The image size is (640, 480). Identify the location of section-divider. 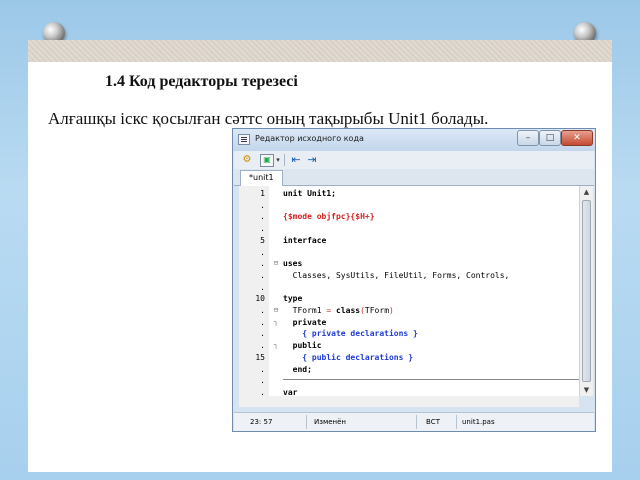
(431, 379).